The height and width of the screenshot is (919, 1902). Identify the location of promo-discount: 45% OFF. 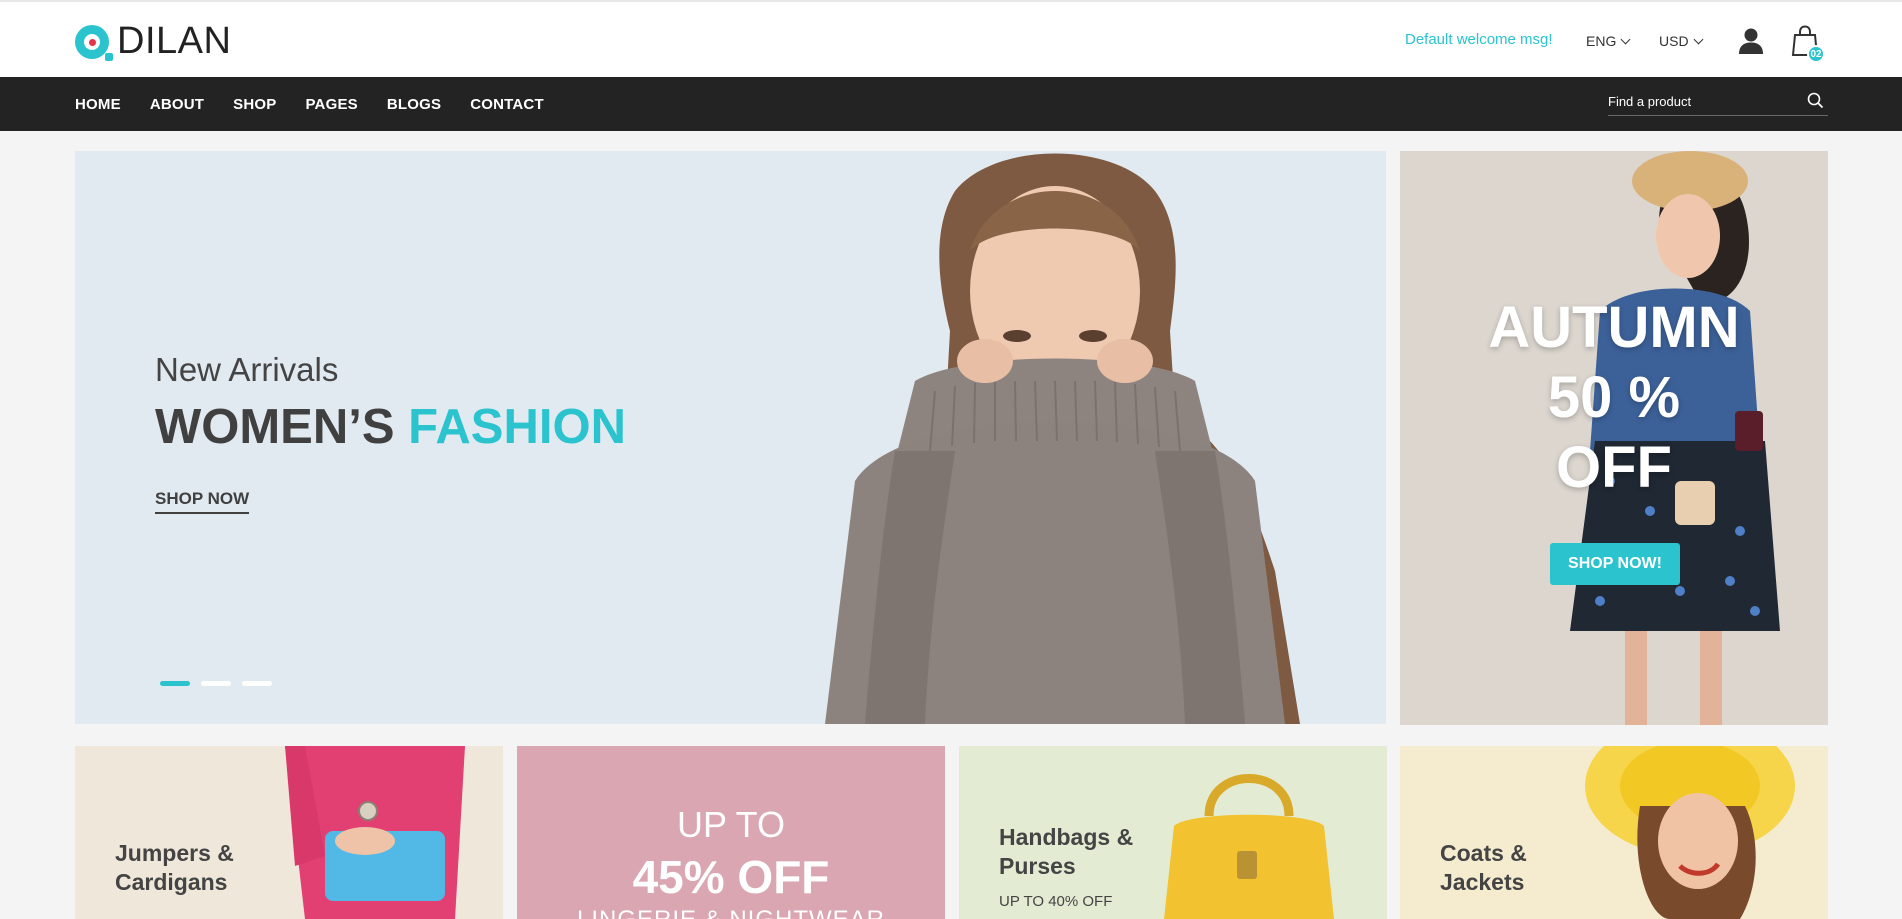
(731, 877).